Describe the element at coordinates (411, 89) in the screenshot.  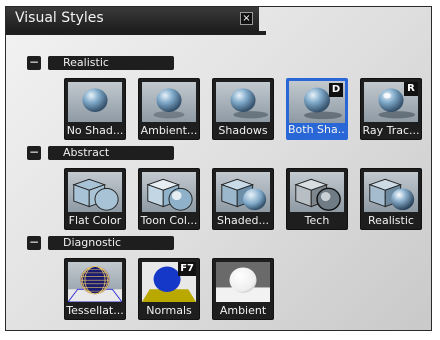
I see `shortcut-badge: R` at that location.